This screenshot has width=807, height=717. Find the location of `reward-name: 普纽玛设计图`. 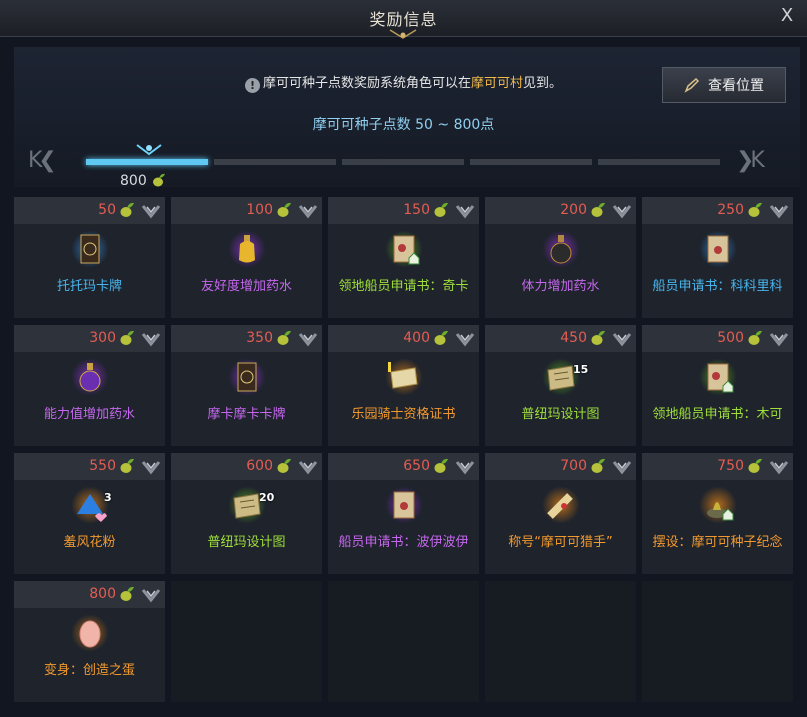

reward-name: 普纽玛设计图 is located at coordinates (246, 542).